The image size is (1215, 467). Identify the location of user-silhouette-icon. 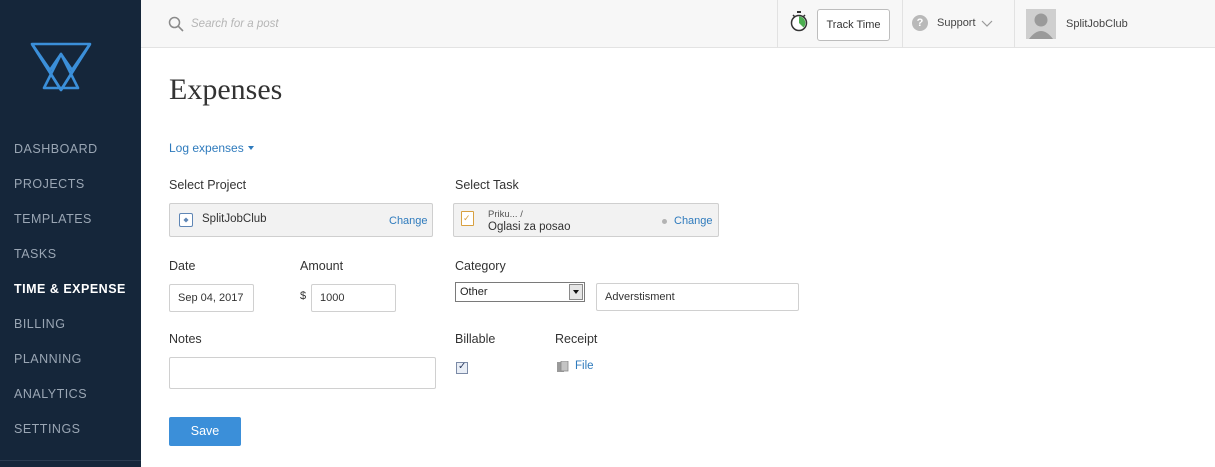
(1041, 24).